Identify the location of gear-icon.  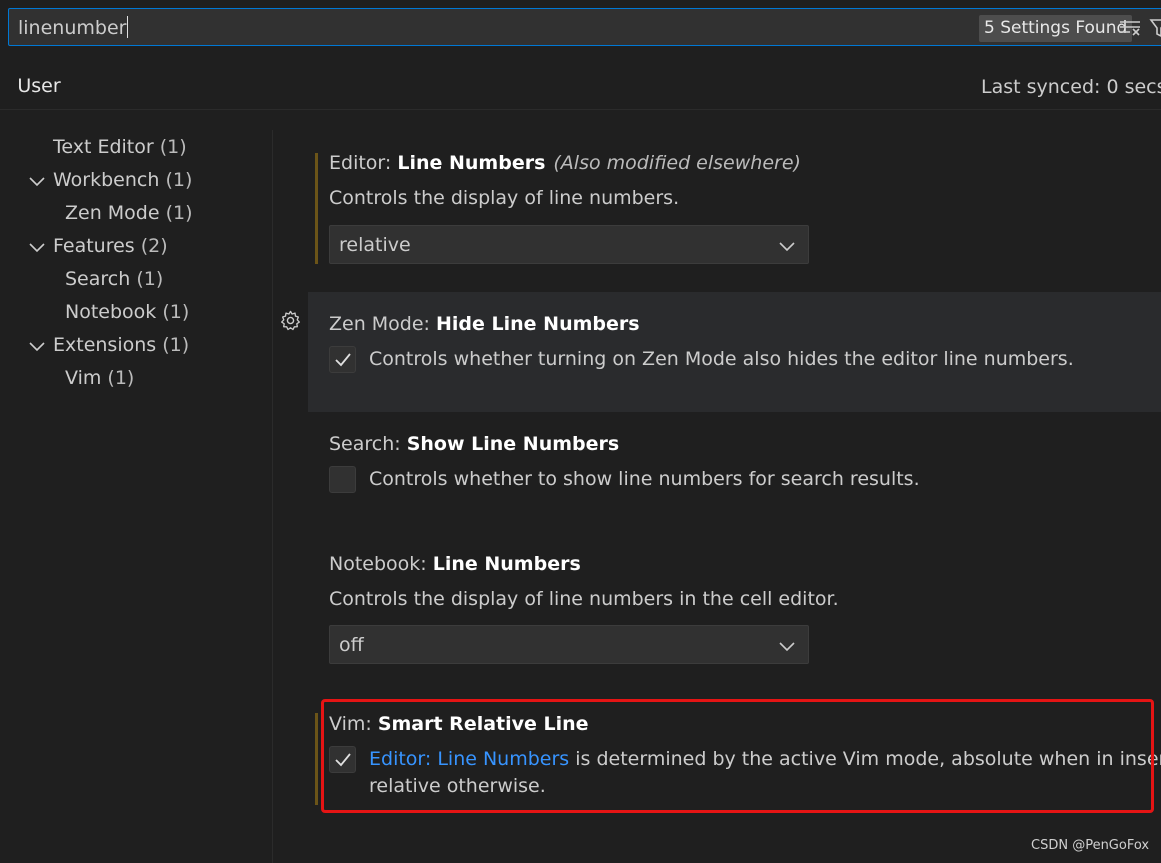
(290, 320).